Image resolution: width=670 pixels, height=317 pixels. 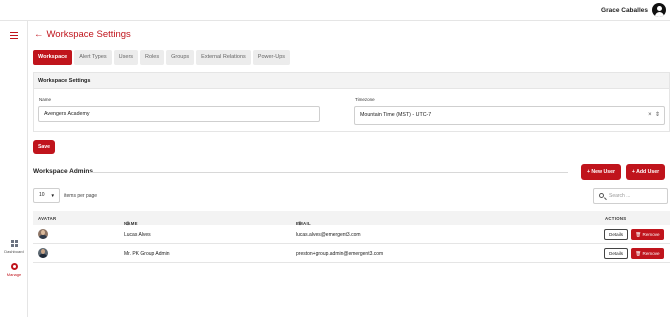 I want to click on clear-icon: ×, so click(x=650, y=115).